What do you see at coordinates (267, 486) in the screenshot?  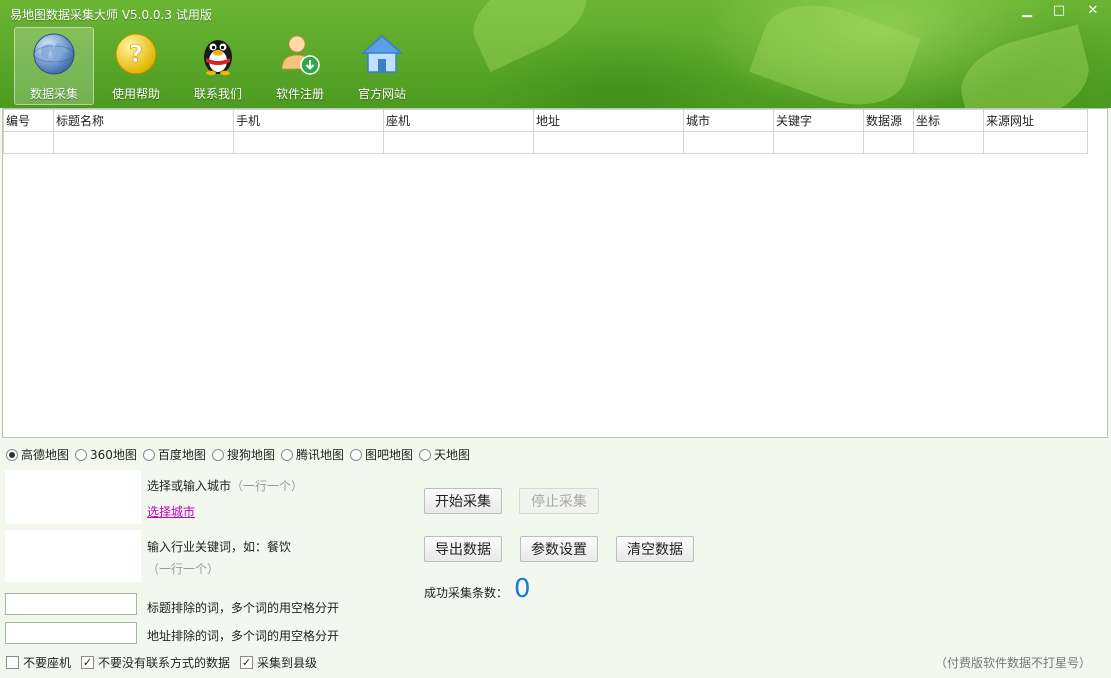 I see `city-hint: （一行一个）` at bounding box center [267, 486].